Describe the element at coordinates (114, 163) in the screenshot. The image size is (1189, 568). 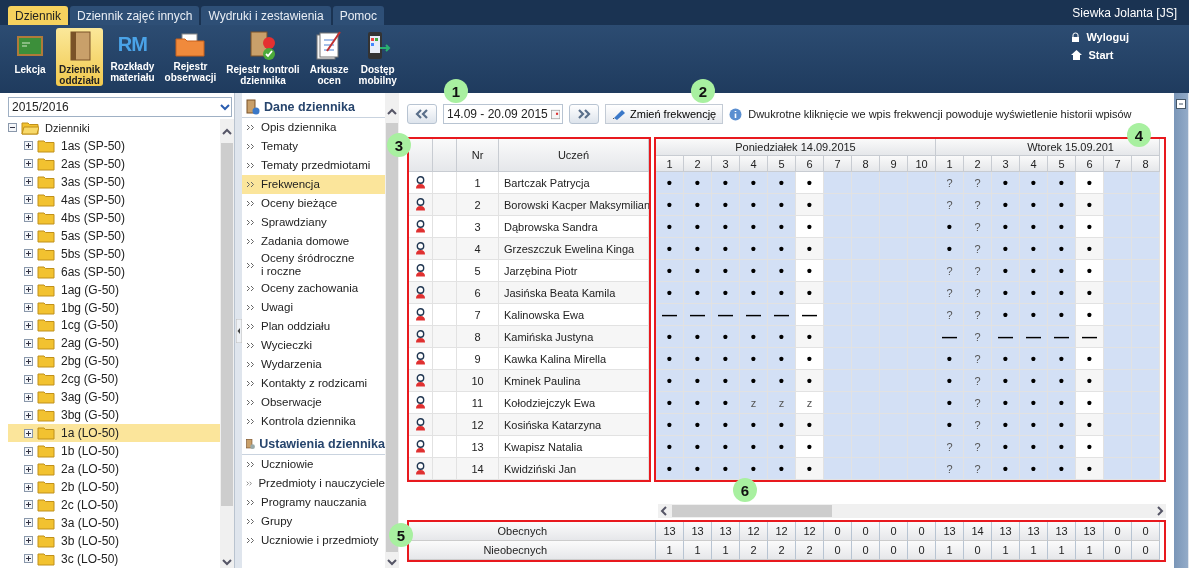
I see `tree-item: 2as (SP-50)` at that location.